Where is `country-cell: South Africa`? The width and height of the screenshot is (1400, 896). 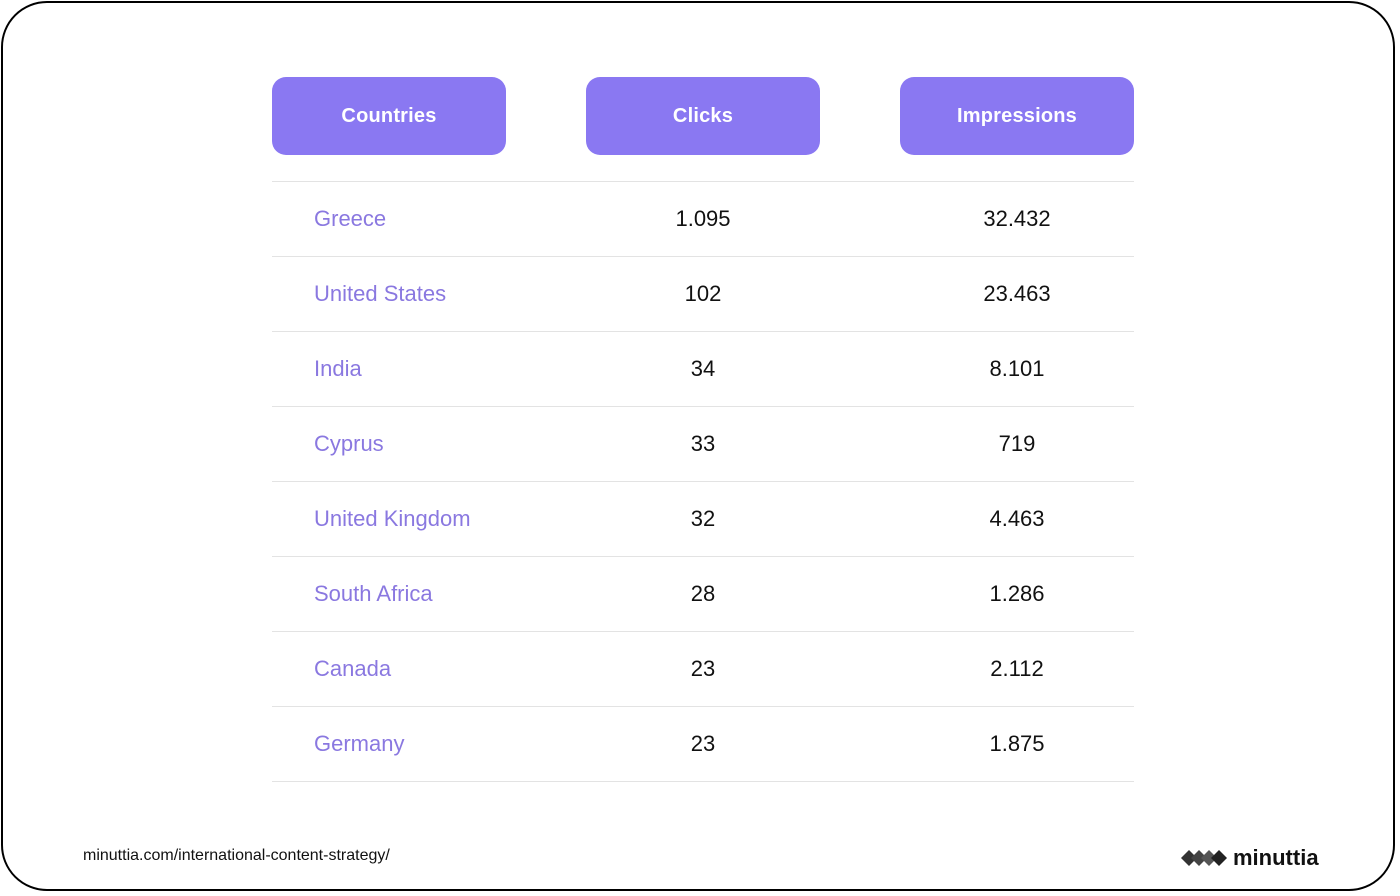
country-cell: South Africa is located at coordinates (373, 593).